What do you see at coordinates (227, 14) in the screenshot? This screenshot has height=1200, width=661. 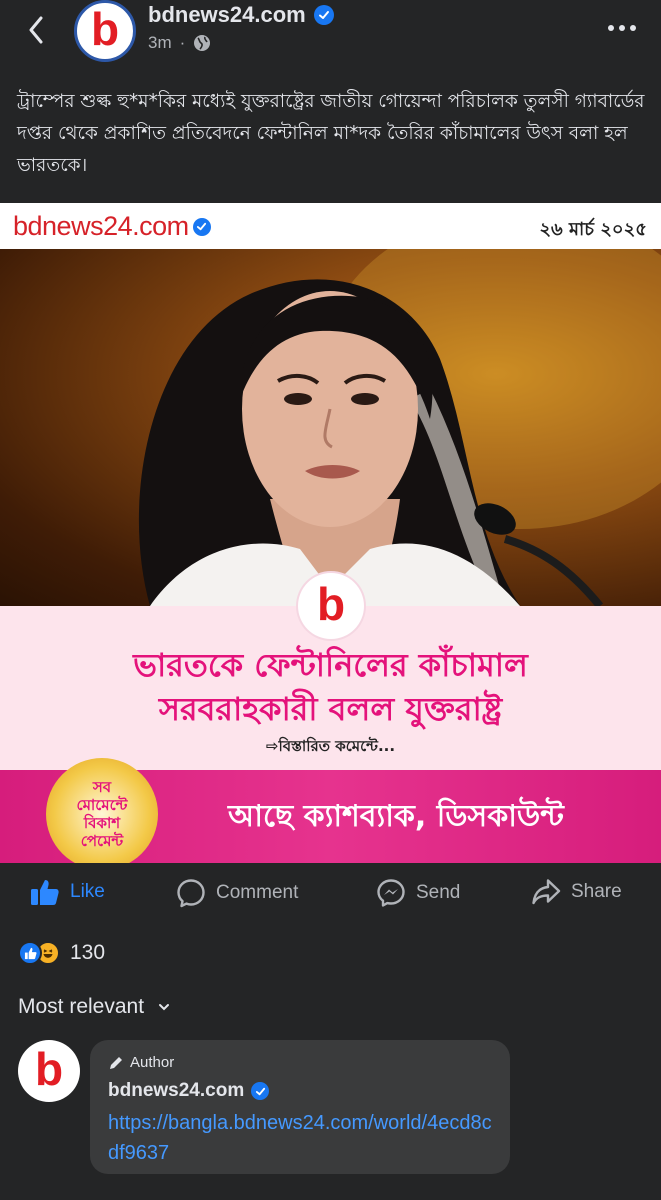 I see `page-name-text: bdnews24.com` at bounding box center [227, 14].